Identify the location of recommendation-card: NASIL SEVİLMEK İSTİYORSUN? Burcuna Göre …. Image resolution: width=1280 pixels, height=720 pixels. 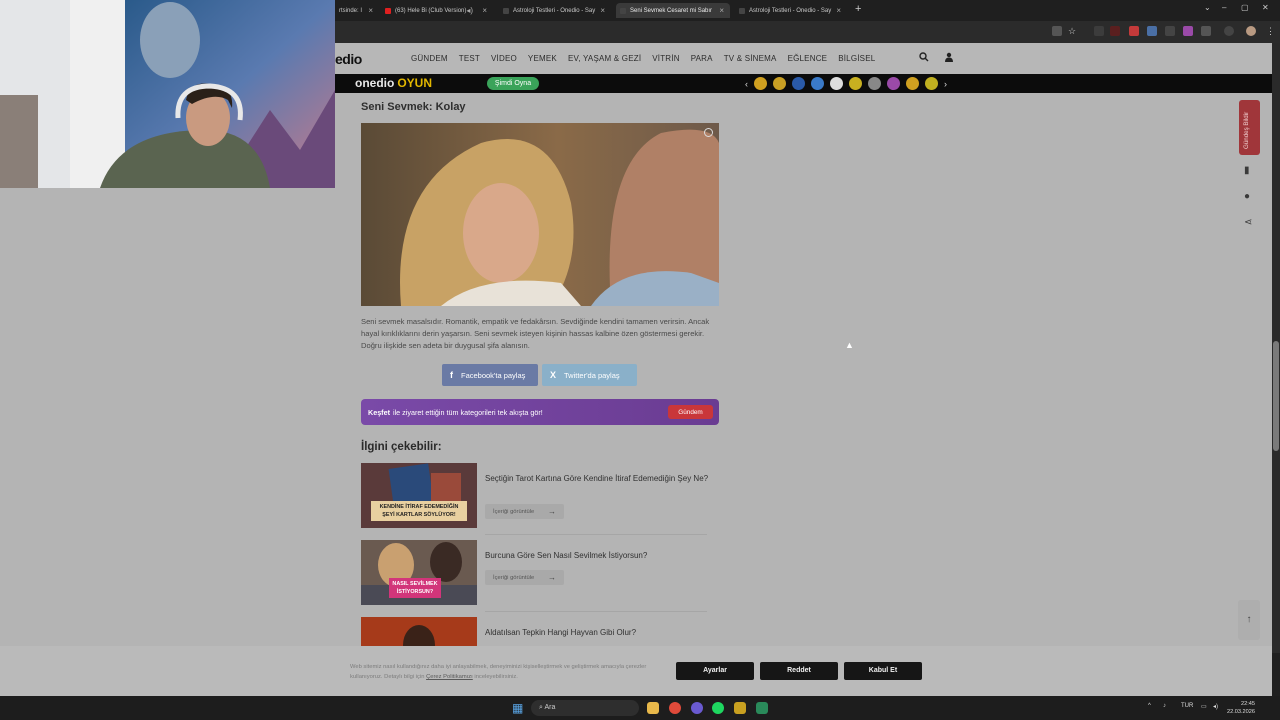
(540, 576).